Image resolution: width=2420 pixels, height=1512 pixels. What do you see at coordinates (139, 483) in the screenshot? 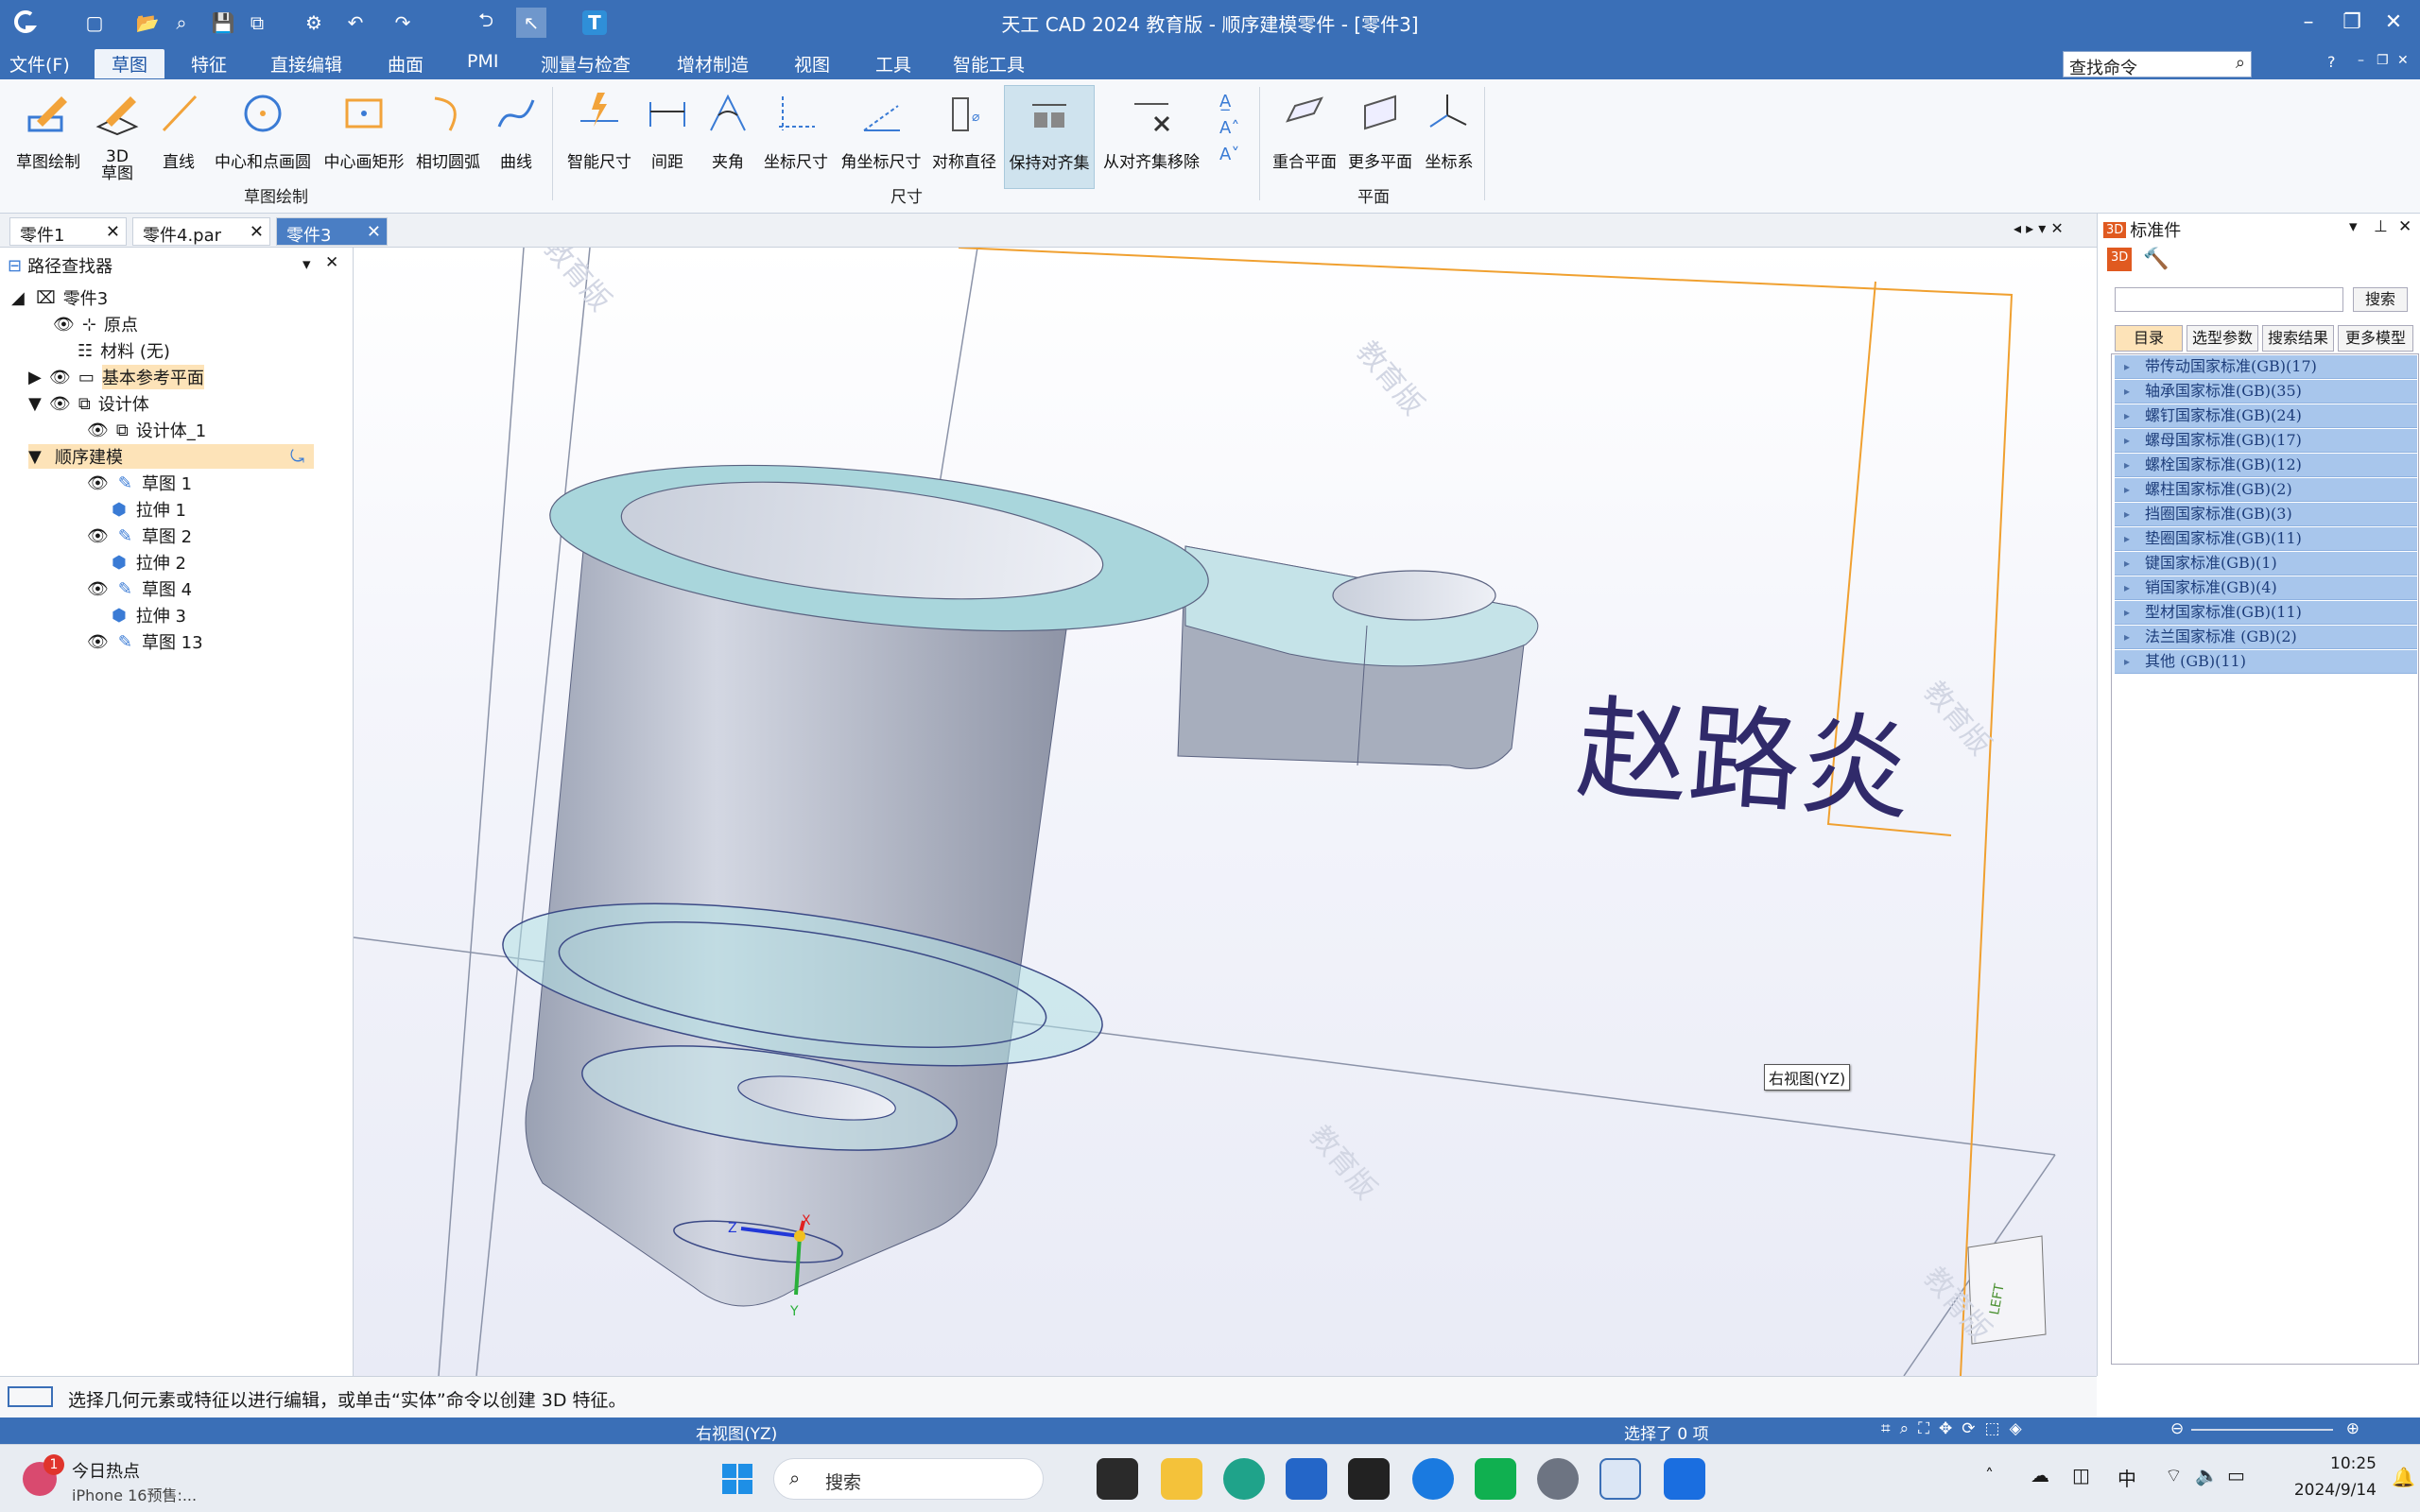
I see `tree-item-sketch1: 👁 ✎ 草图 1` at bounding box center [139, 483].